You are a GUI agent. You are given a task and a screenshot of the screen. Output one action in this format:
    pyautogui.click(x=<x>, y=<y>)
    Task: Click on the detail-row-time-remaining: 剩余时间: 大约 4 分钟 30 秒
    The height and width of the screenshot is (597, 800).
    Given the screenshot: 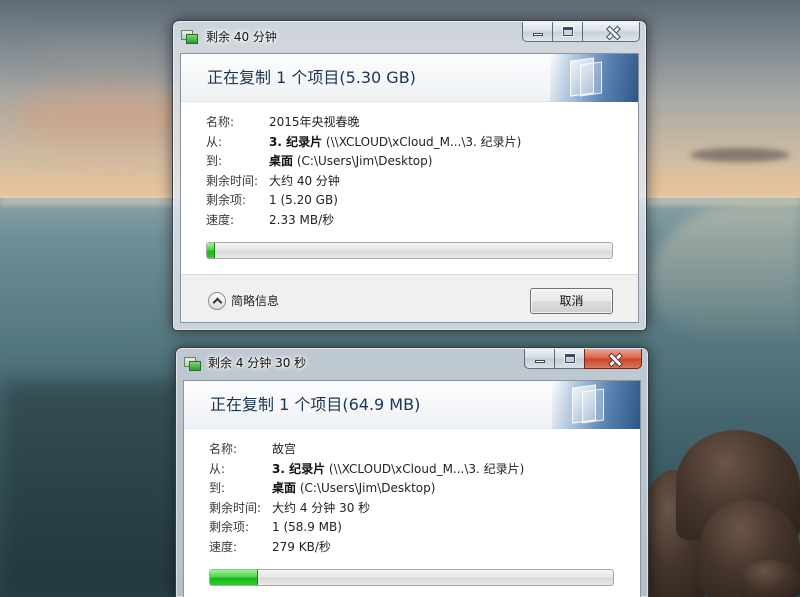 What is the action you would take?
    pyautogui.click(x=412, y=509)
    